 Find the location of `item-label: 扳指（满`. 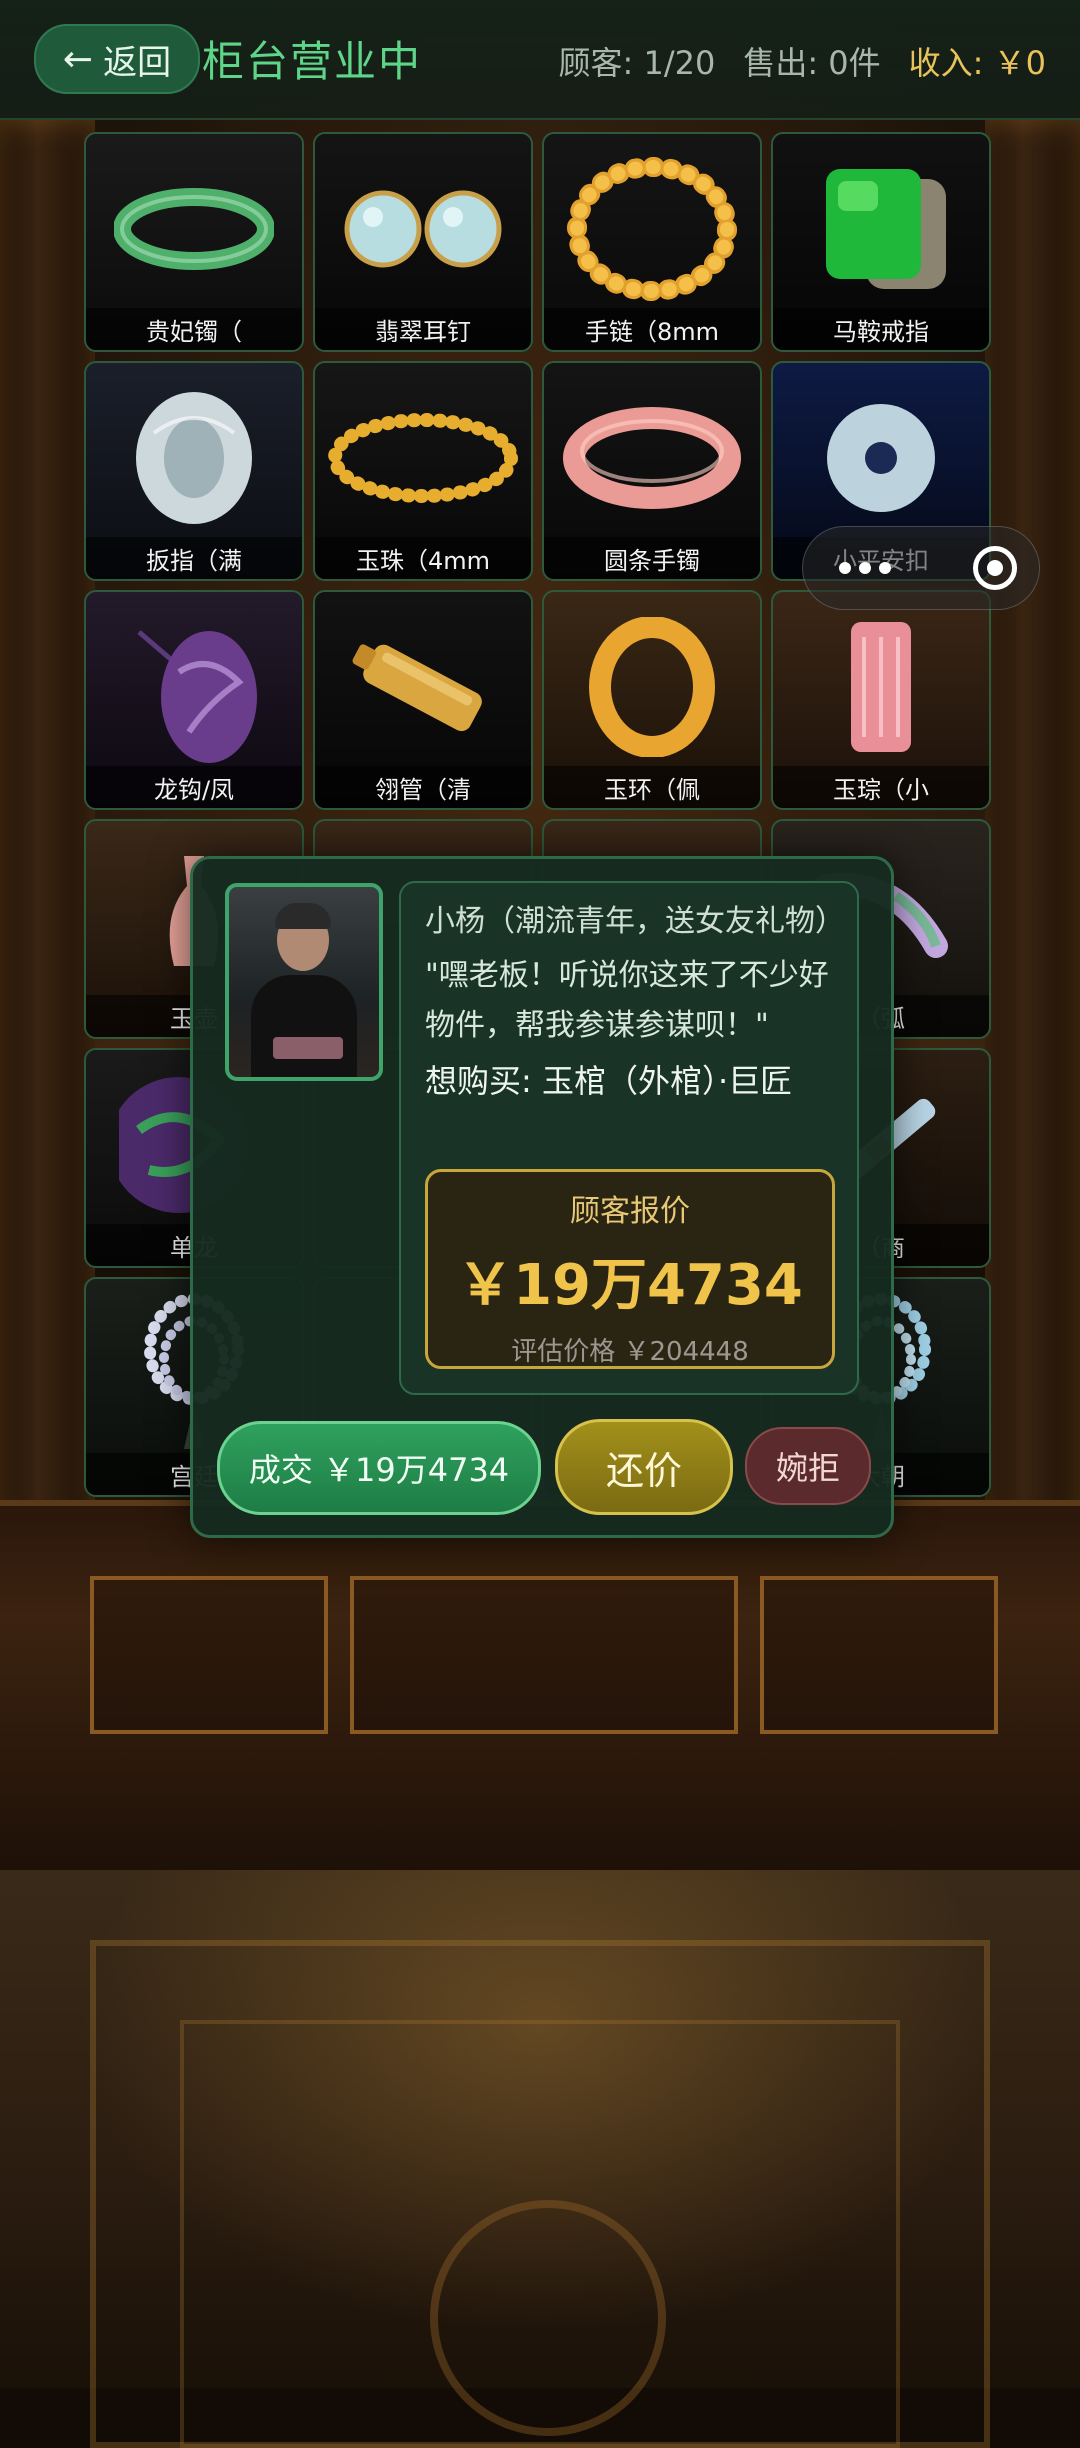

item-label: 扳指（满 is located at coordinates (194, 558).